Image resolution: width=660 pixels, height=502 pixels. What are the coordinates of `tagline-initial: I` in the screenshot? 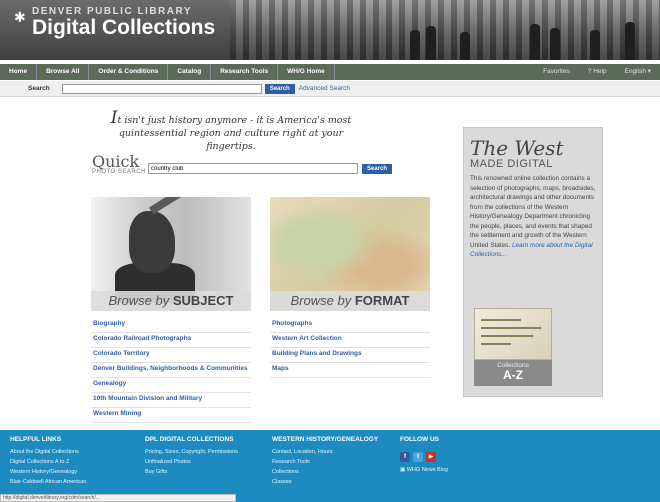 It's located at (114, 118).